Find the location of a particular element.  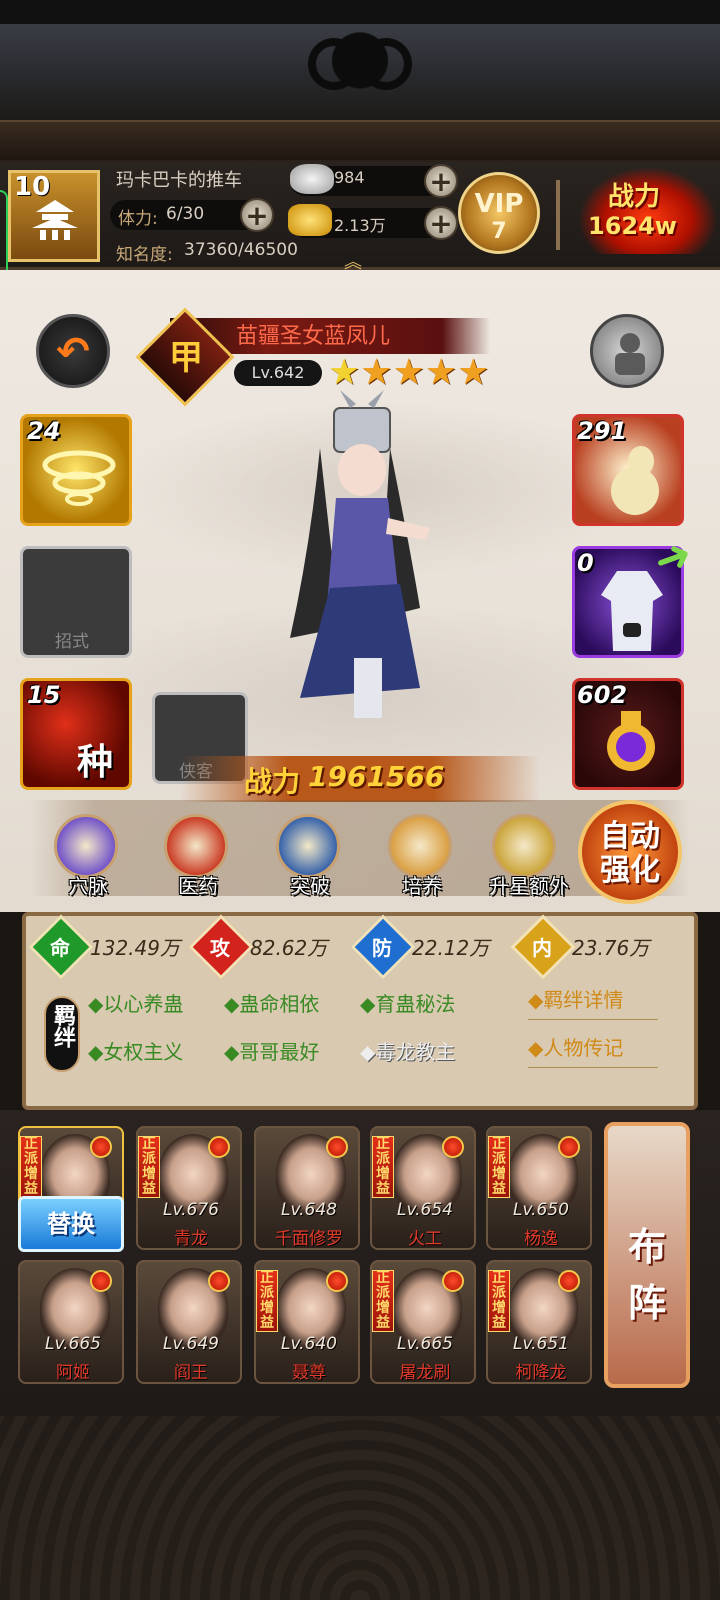

stamina-label: 体力: is located at coordinates (138, 219).